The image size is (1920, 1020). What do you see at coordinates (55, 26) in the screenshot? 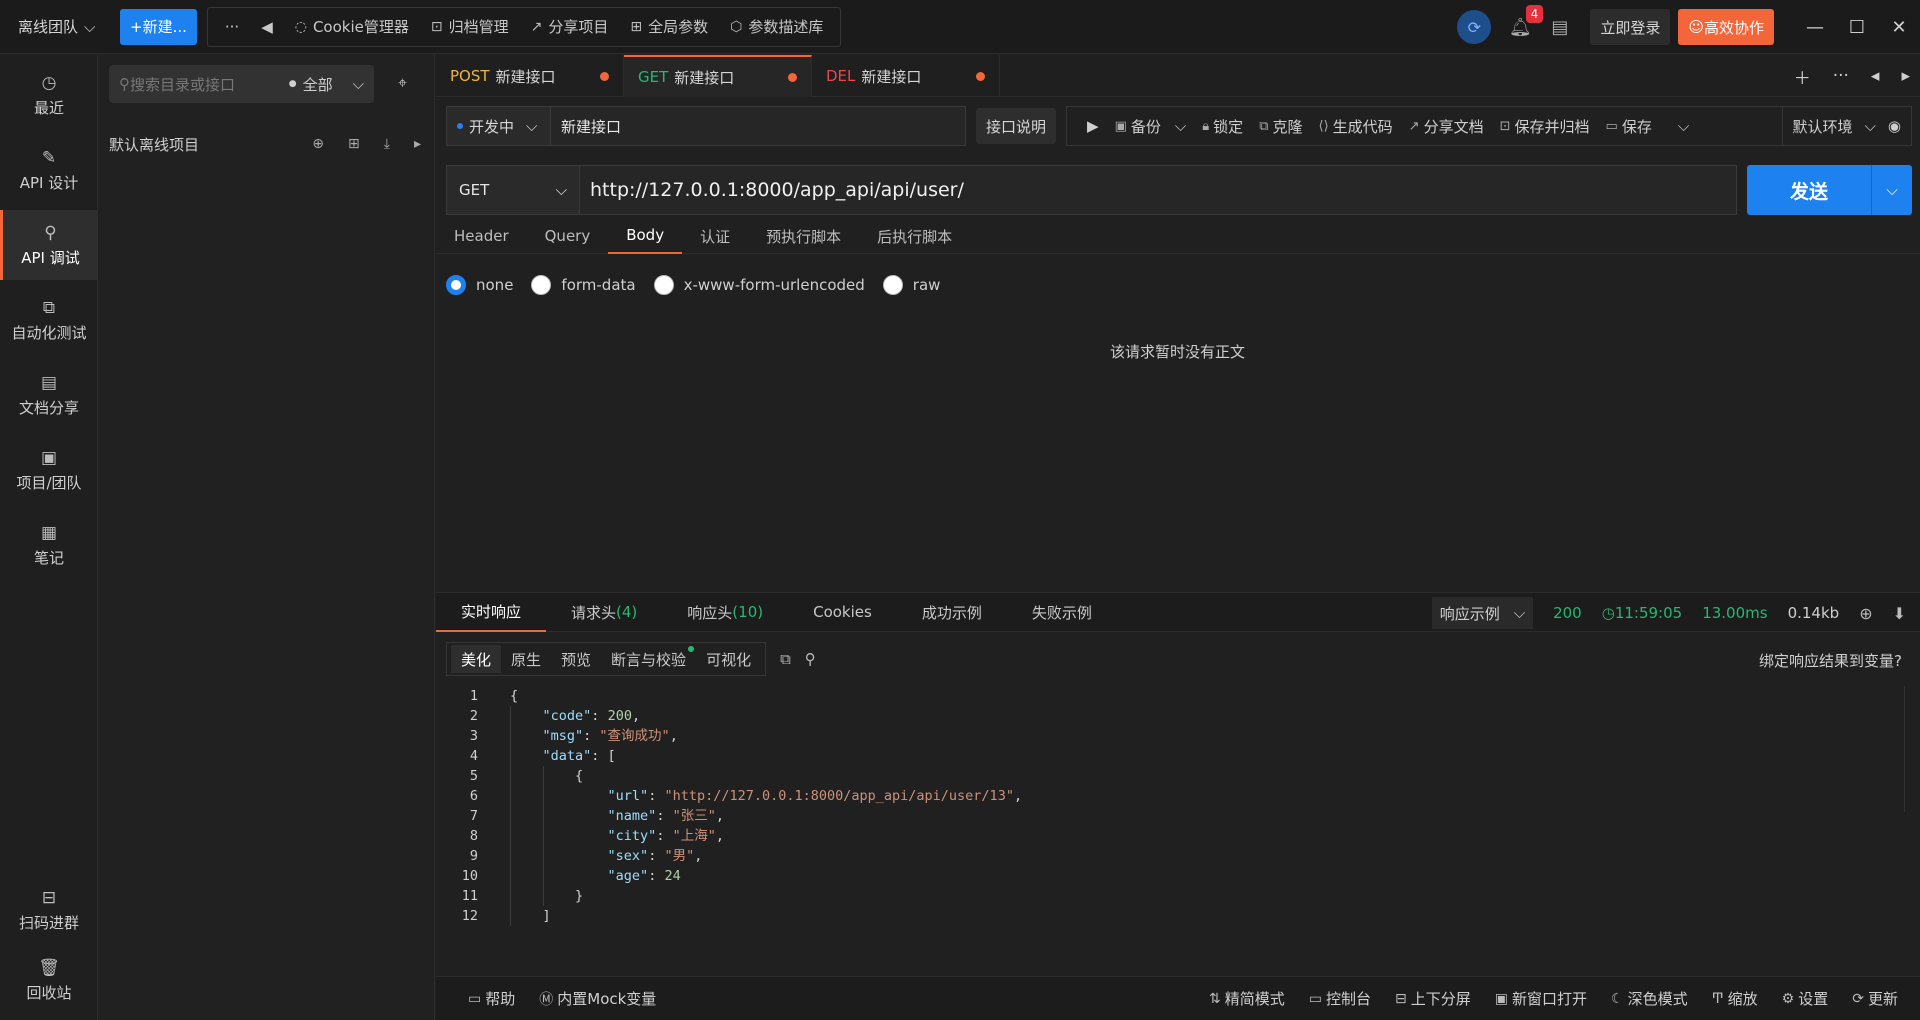
I see `team-selector: 离线团队 ⌵` at bounding box center [55, 26].